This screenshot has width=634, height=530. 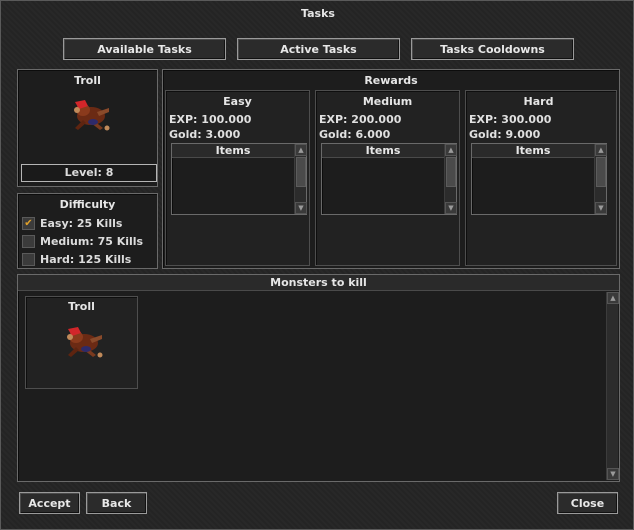 I want to click on tier-name: Medium, so click(x=387, y=101).